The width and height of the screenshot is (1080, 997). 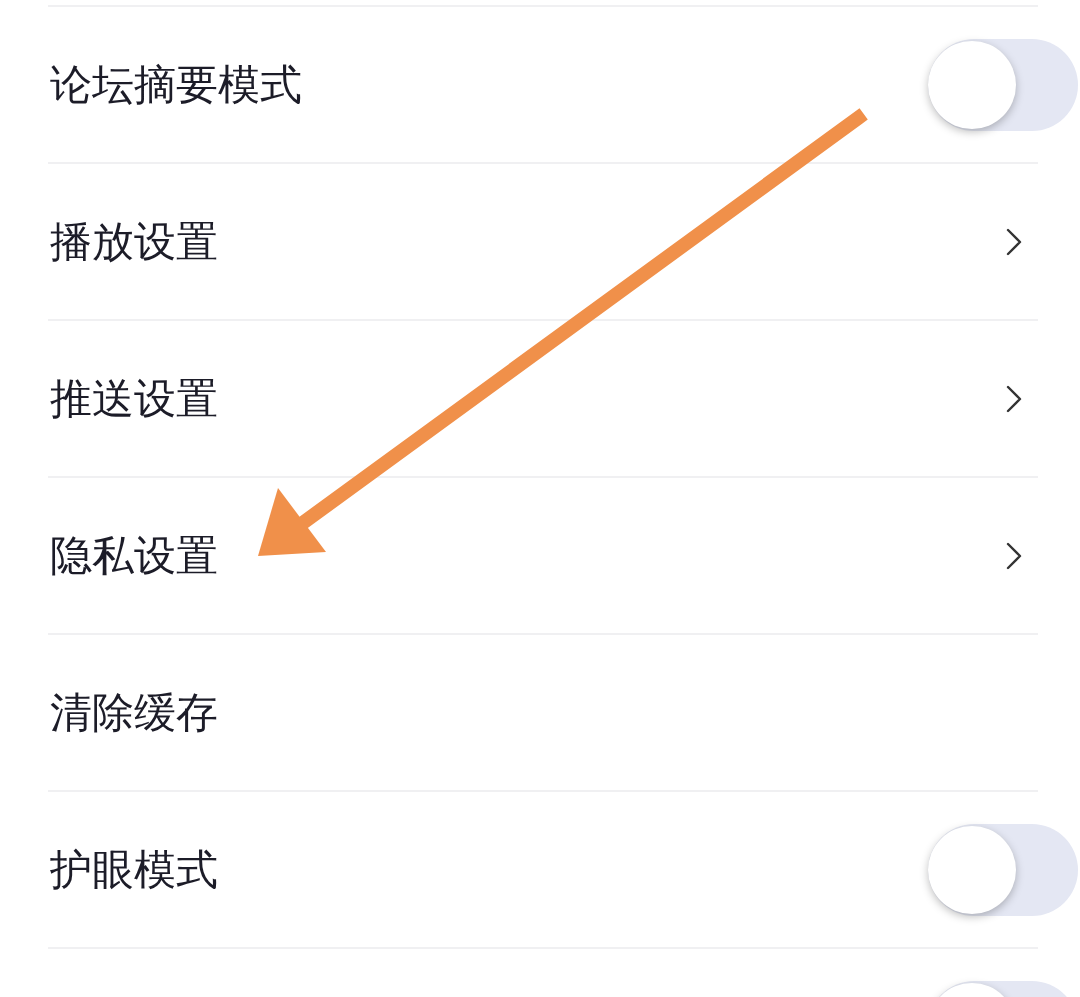 I want to click on setting-label: 隐私设置, so click(x=133, y=555).